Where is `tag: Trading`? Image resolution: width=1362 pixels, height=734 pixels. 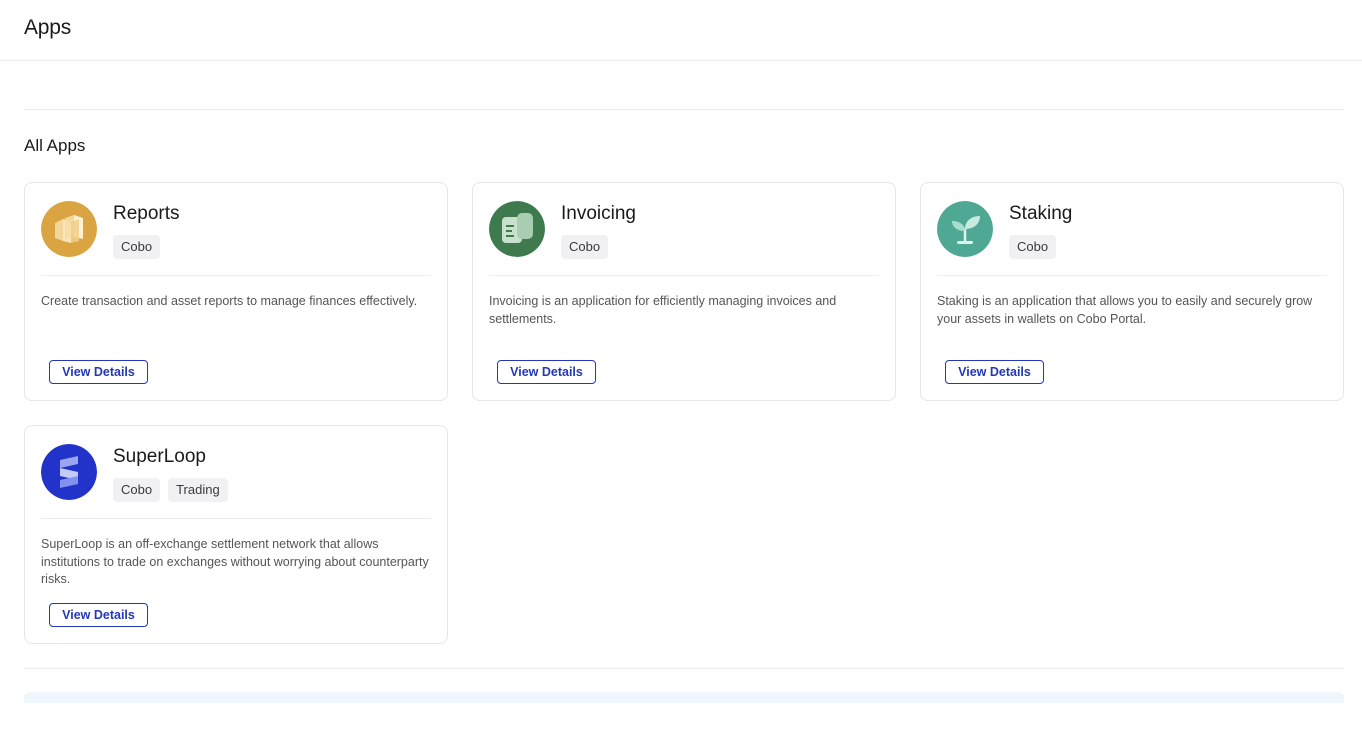 tag: Trading is located at coordinates (198, 490).